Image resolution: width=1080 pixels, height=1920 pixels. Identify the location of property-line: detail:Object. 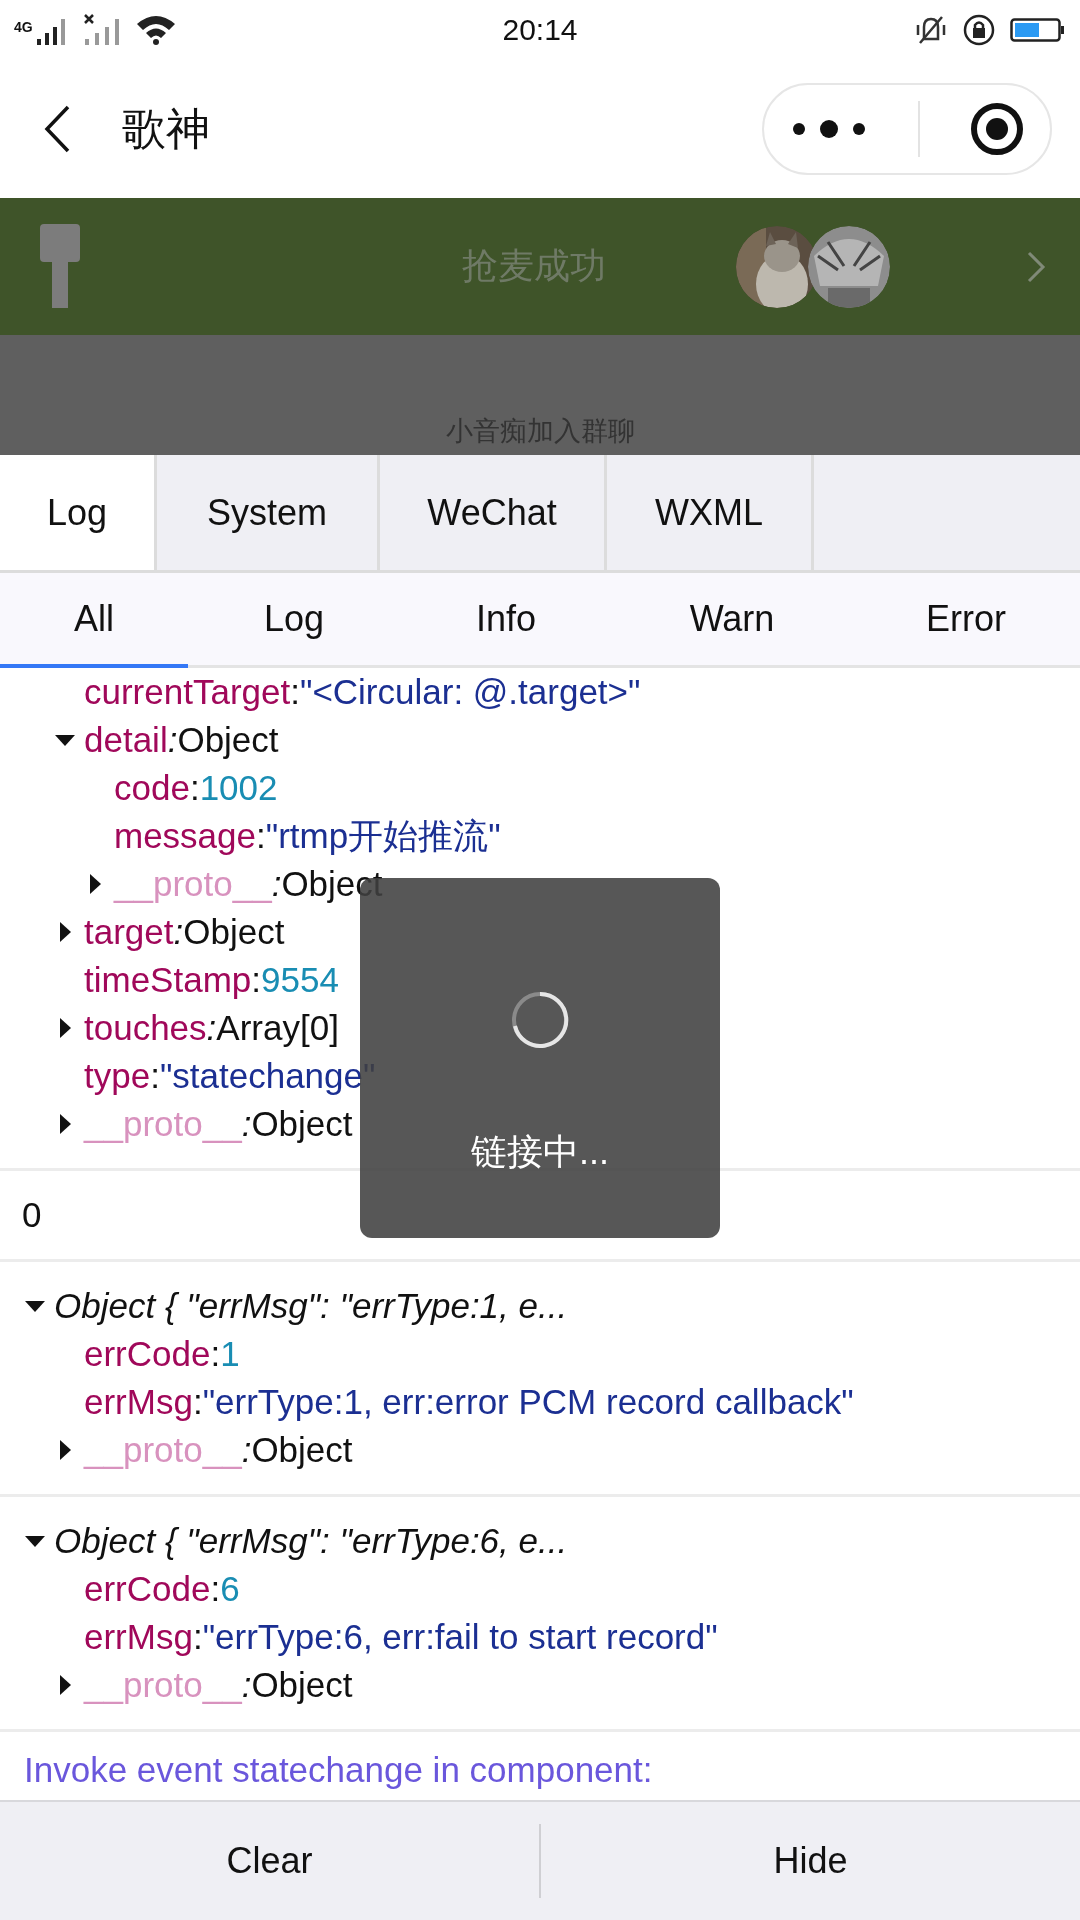
(181, 740).